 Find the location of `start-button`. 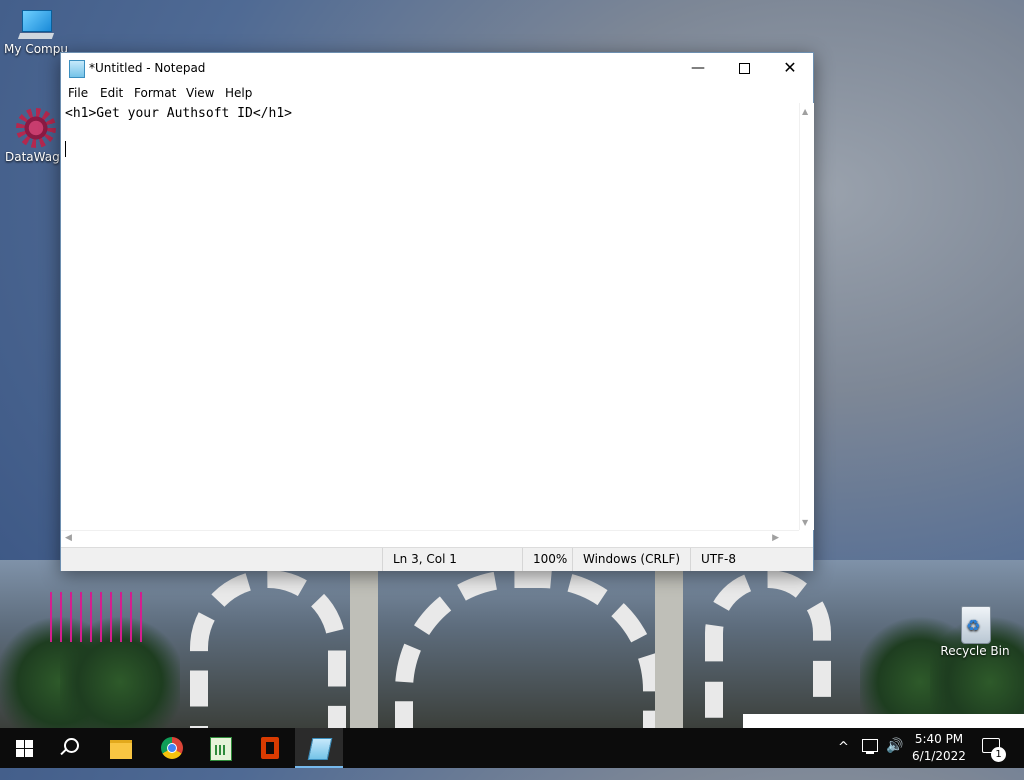

start-button is located at coordinates (24, 748).